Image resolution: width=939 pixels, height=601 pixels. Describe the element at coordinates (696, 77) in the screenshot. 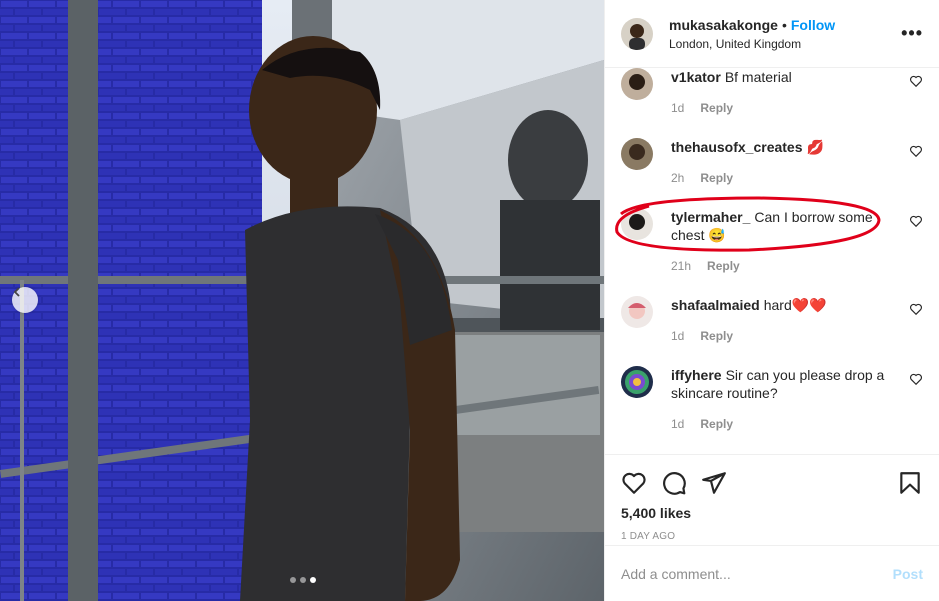

I see `comment-username: v1kator` at that location.